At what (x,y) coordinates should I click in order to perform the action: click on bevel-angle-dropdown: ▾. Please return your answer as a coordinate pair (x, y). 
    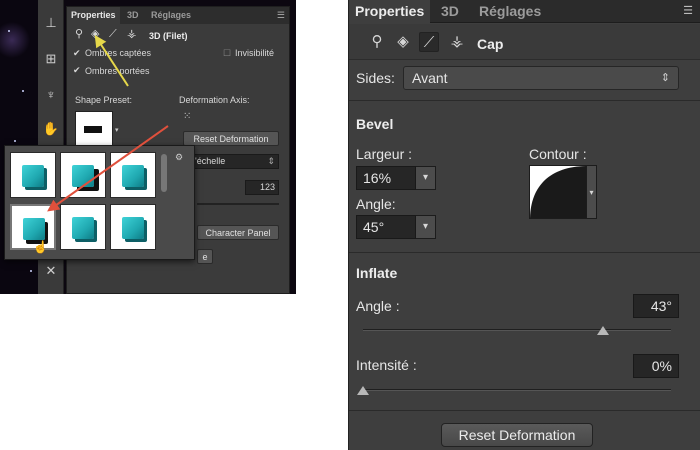
    Looking at the image, I should click on (426, 227).